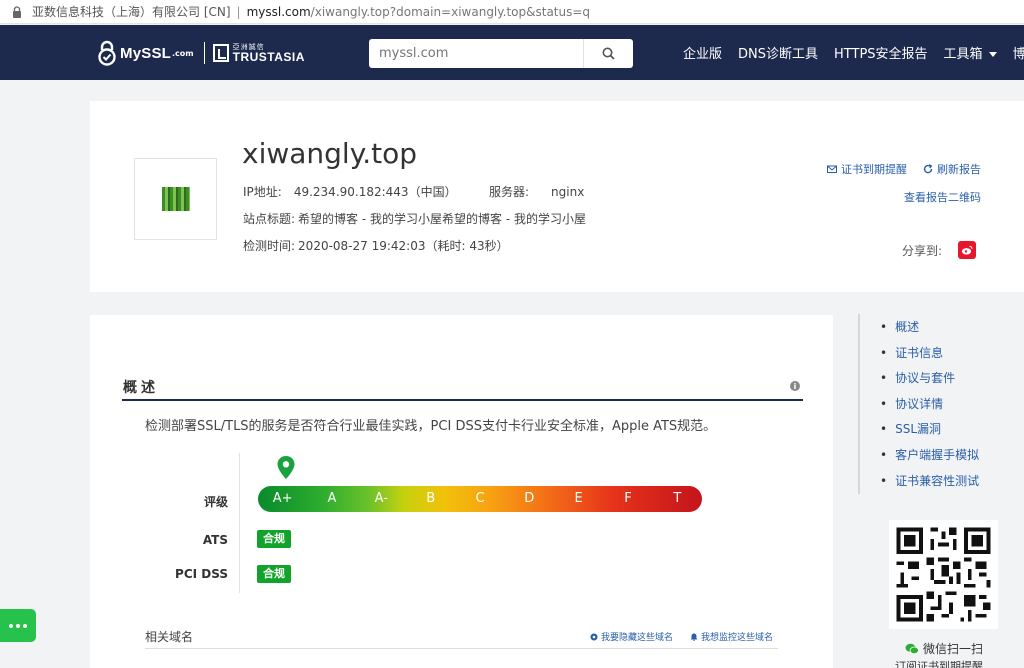 The image size is (1024, 668). Describe the element at coordinates (169, 637) in the screenshot. I see `related-domains-title: 相关域名` at that location.